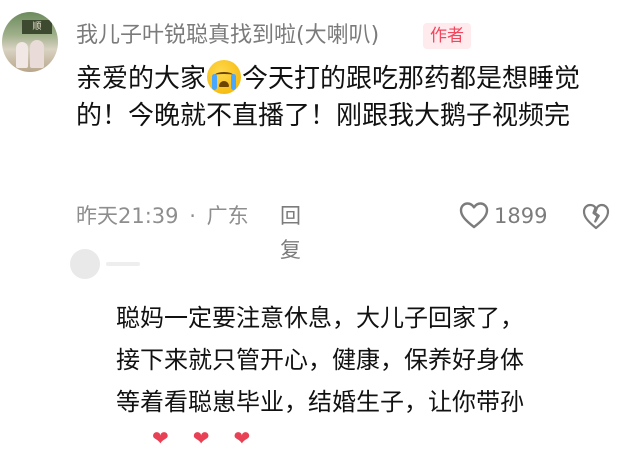 The height and width of the screenshot is (450, 640). Describe the element at coordinates (213, 438) in the screenshot. I see `heart-emoji-row: ❤❤❤` at that location.